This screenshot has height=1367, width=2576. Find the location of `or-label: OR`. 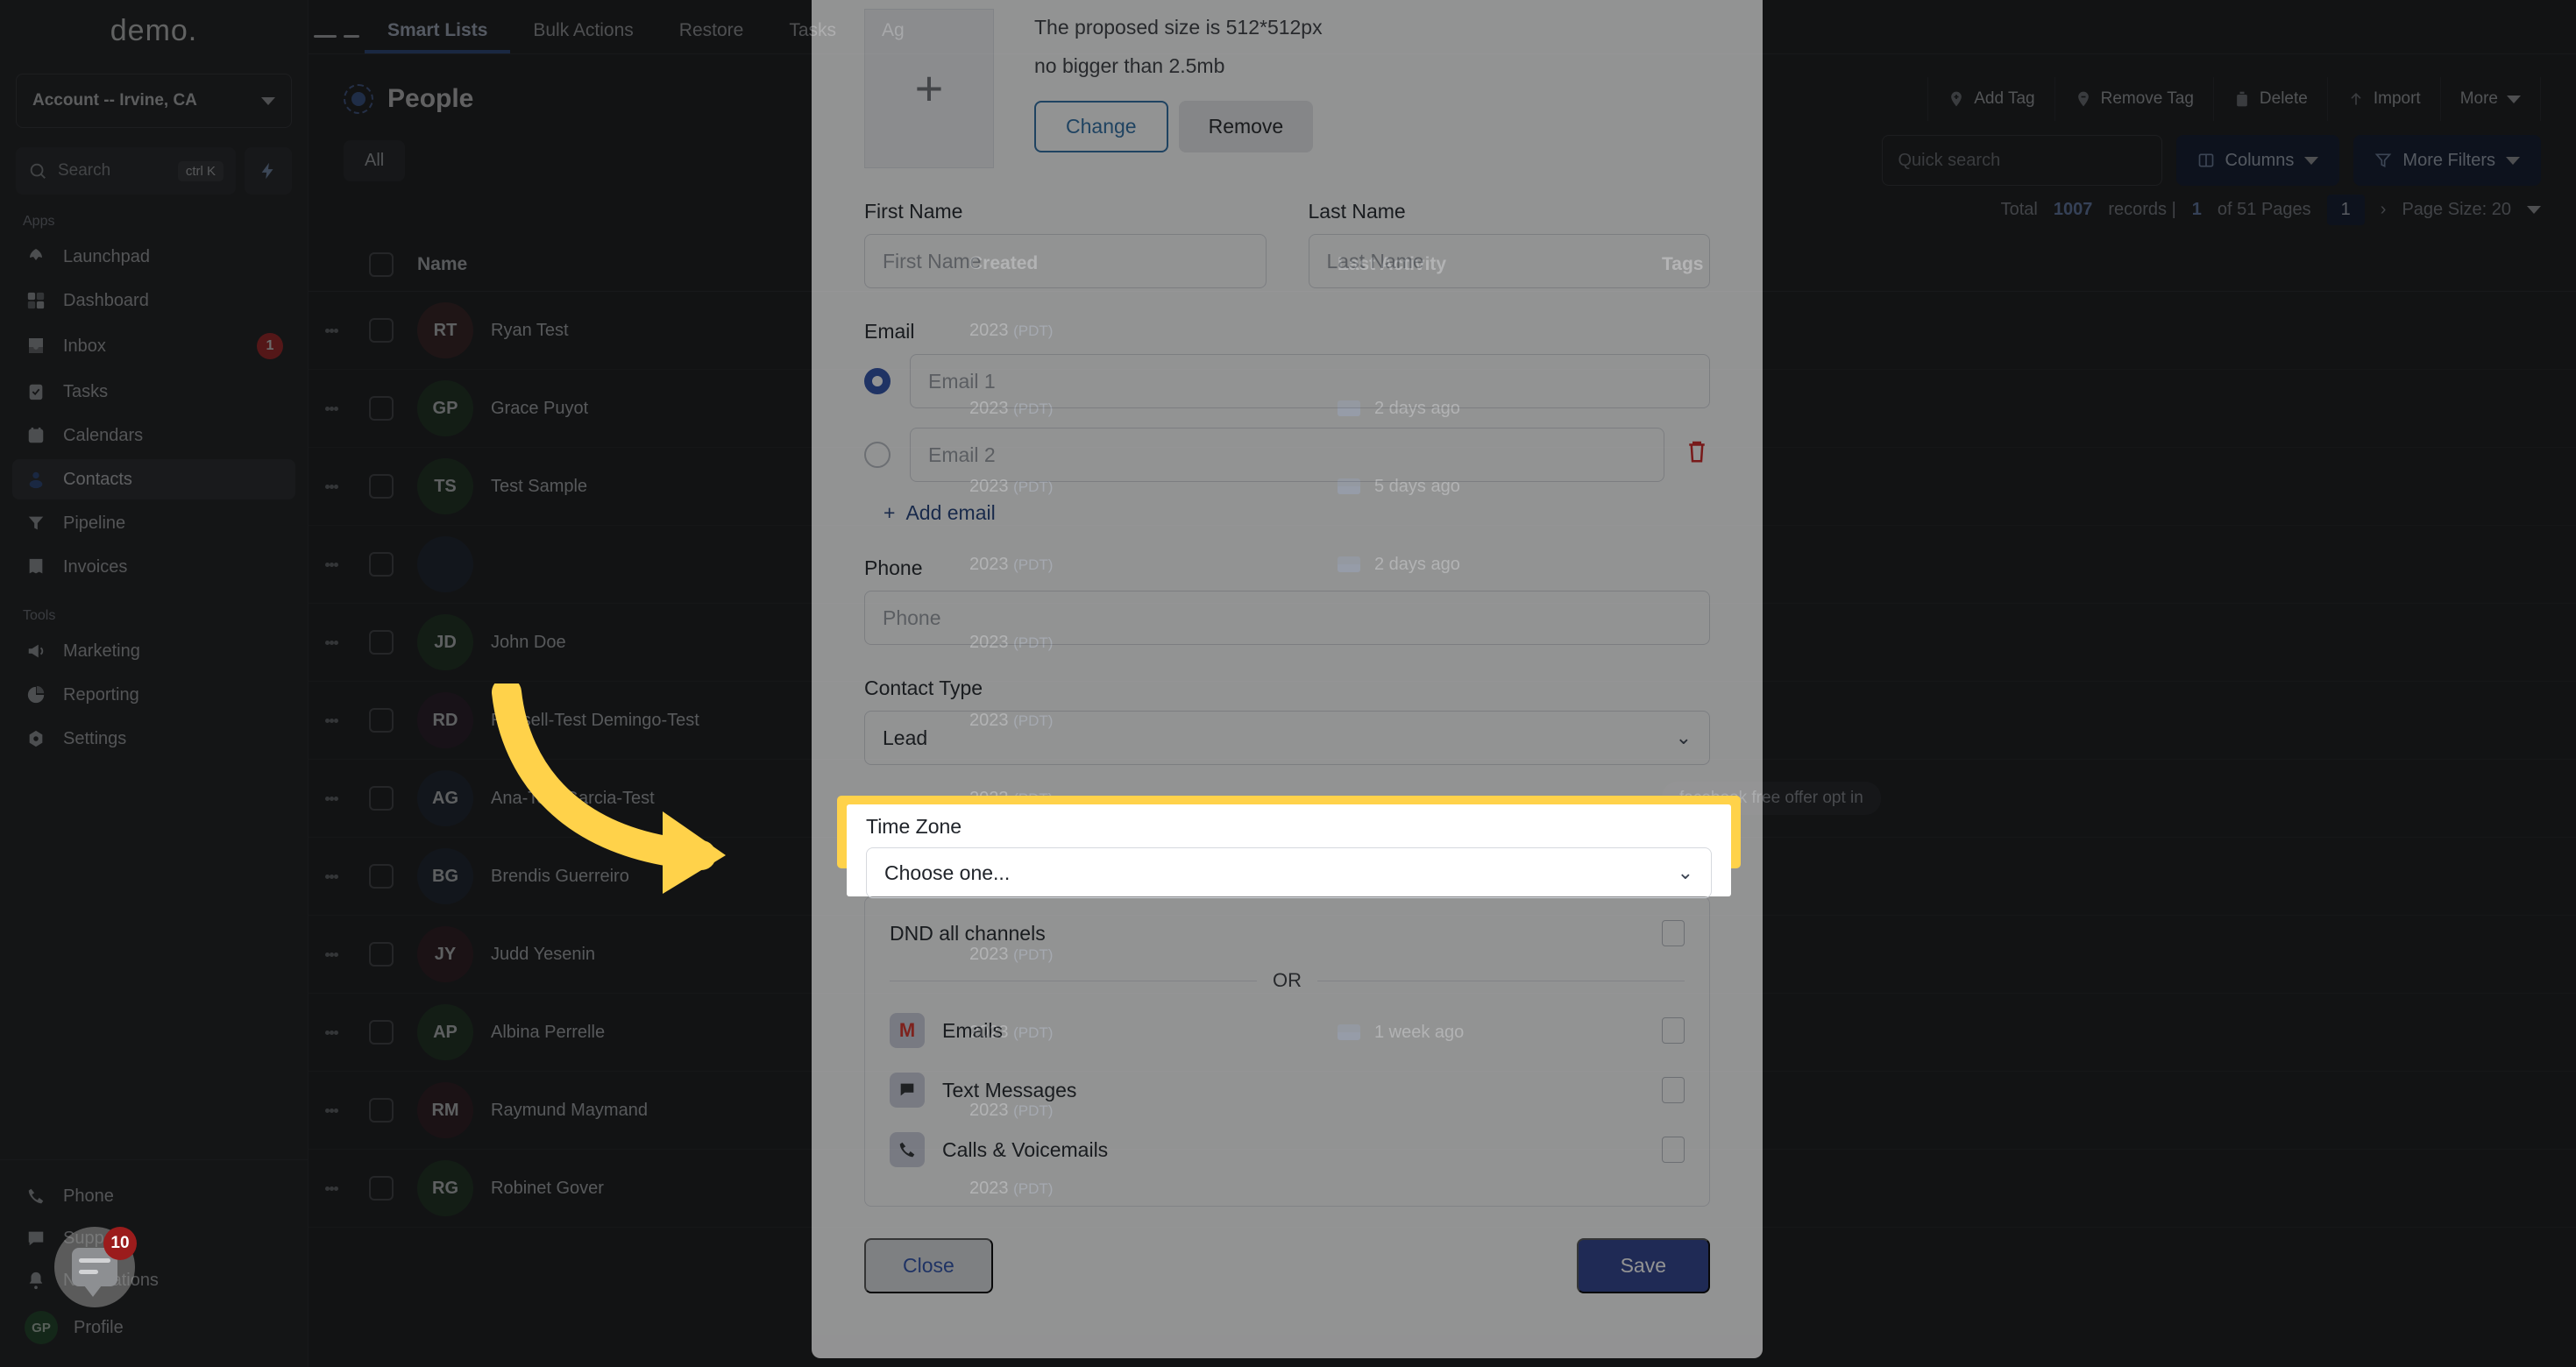

or-label: OR is located at coordinates (1287, 980).